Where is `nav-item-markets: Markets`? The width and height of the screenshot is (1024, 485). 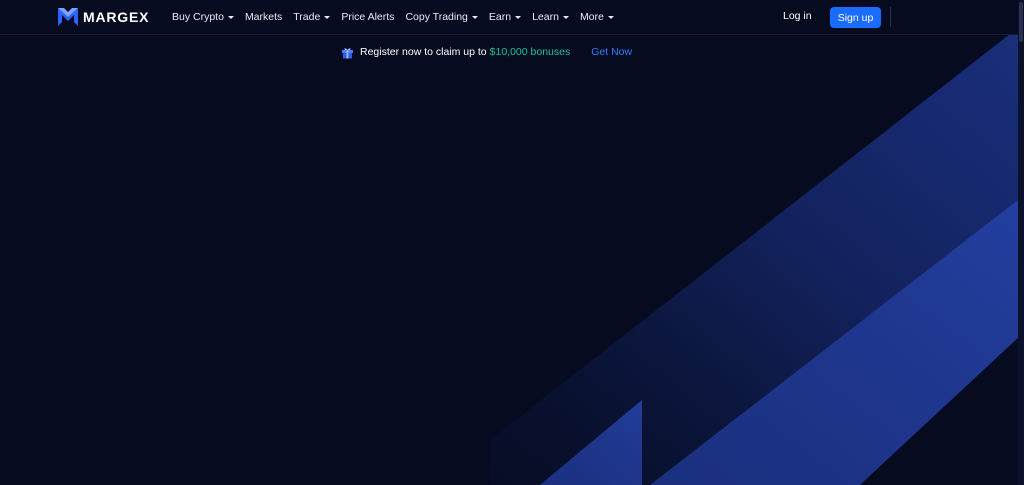
nav-item-markets: Markets is located at coordinates (263, 17).